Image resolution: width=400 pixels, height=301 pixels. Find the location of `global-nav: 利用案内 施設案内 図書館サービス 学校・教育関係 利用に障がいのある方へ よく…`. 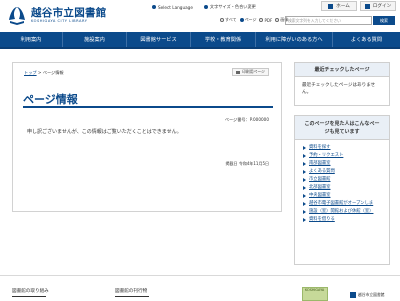

global-nav: 利用案内 施設案内 図書館サービス 学校・教育関係 利用に障がいのある方へ よく… is located at coordinates (200, 40).